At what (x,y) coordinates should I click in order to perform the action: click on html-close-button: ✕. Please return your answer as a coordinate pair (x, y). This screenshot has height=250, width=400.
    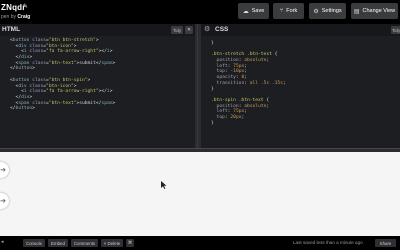
    Looking at the image, I should click on (189, 30).